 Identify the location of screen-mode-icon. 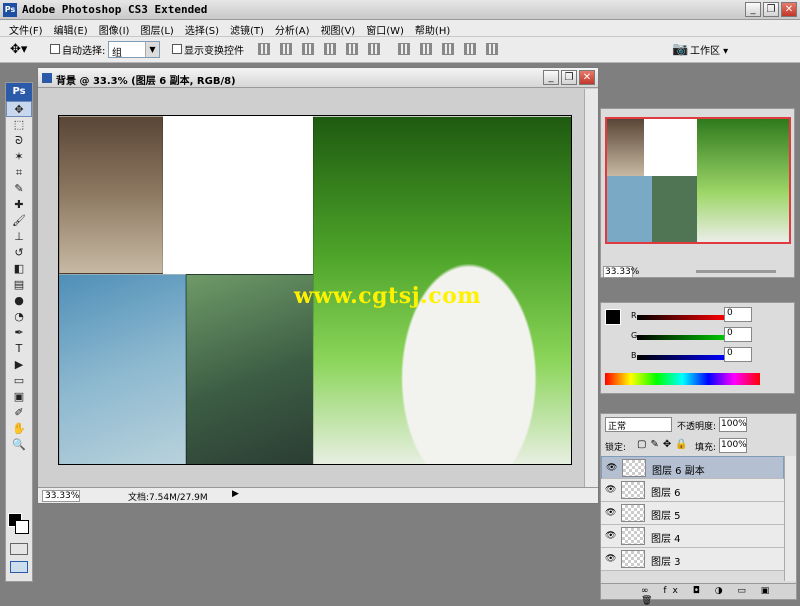
(19, 567).